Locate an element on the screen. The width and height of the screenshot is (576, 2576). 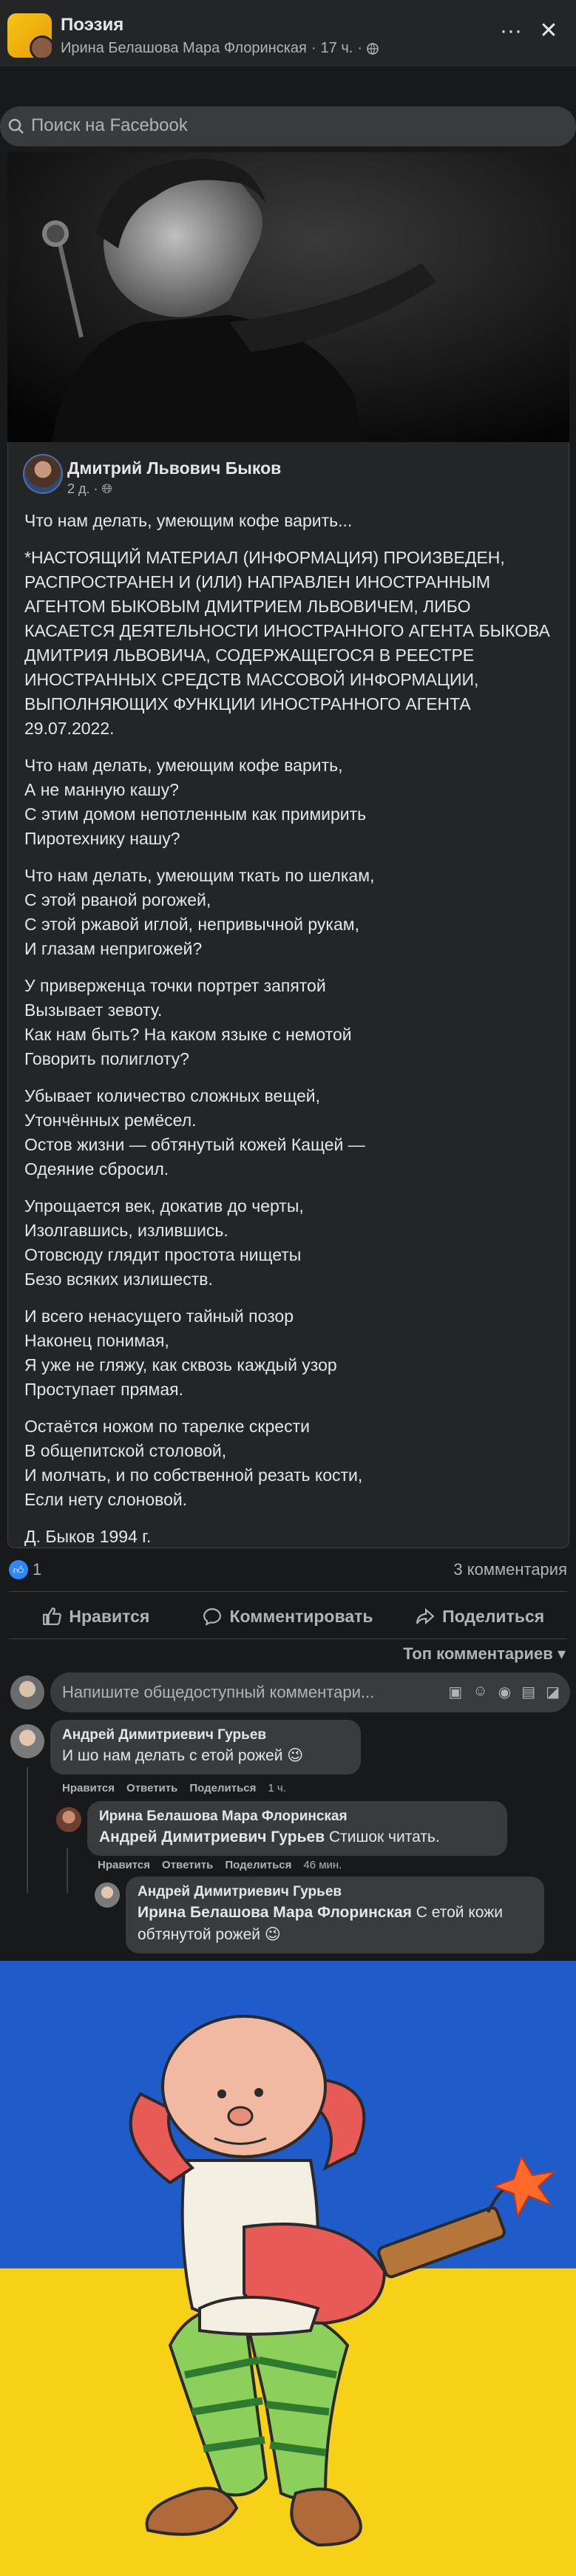
comment-label: Комментировать is located at coordinates (301, 1616).